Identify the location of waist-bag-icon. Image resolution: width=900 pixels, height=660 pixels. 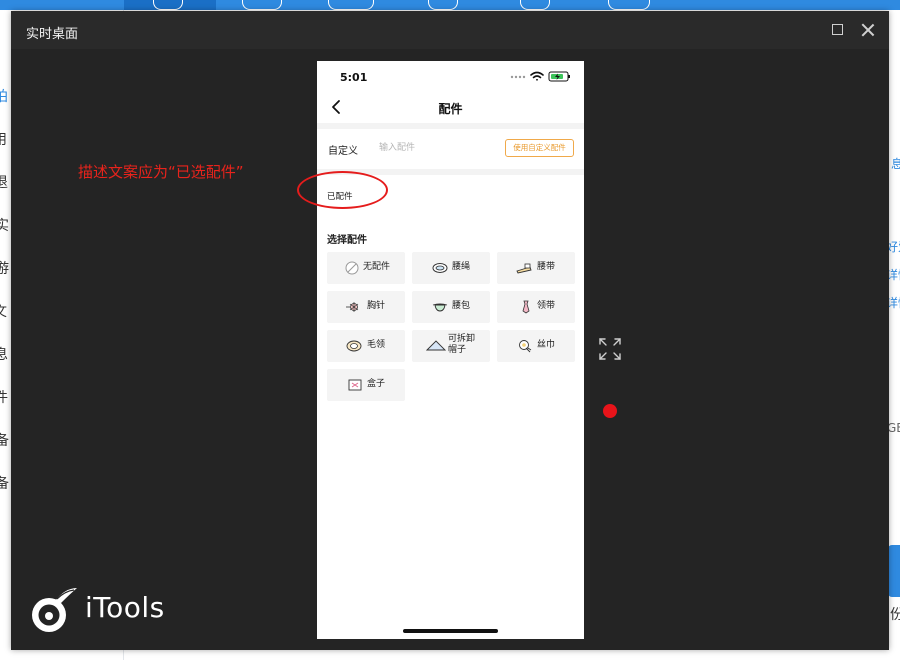
(440, 307).